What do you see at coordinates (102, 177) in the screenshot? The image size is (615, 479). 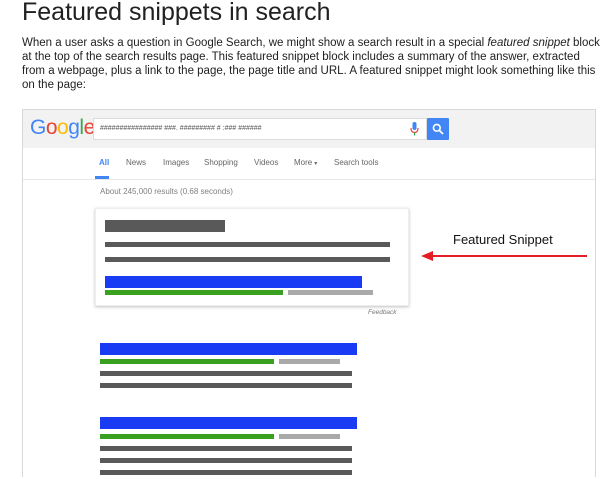 I see `active-tab-indicator` at bounding box center [102, 177].